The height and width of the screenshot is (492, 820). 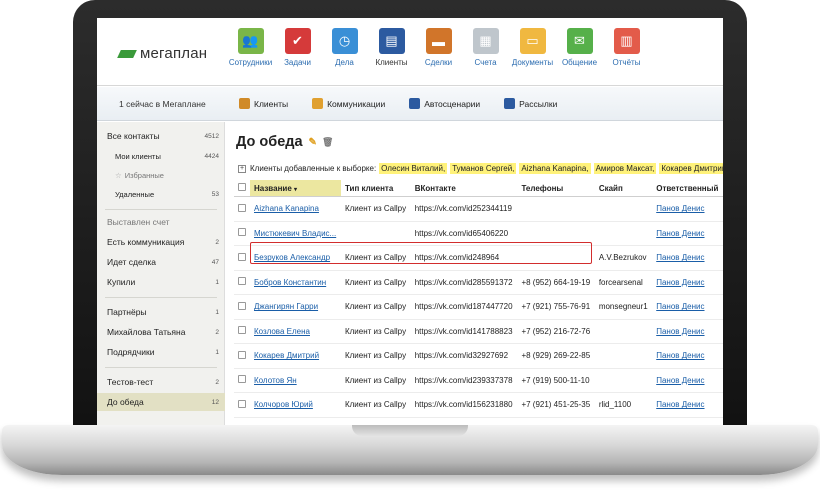 I want to click on column-header-type: Тип клиента, so click(x=375, y=188).